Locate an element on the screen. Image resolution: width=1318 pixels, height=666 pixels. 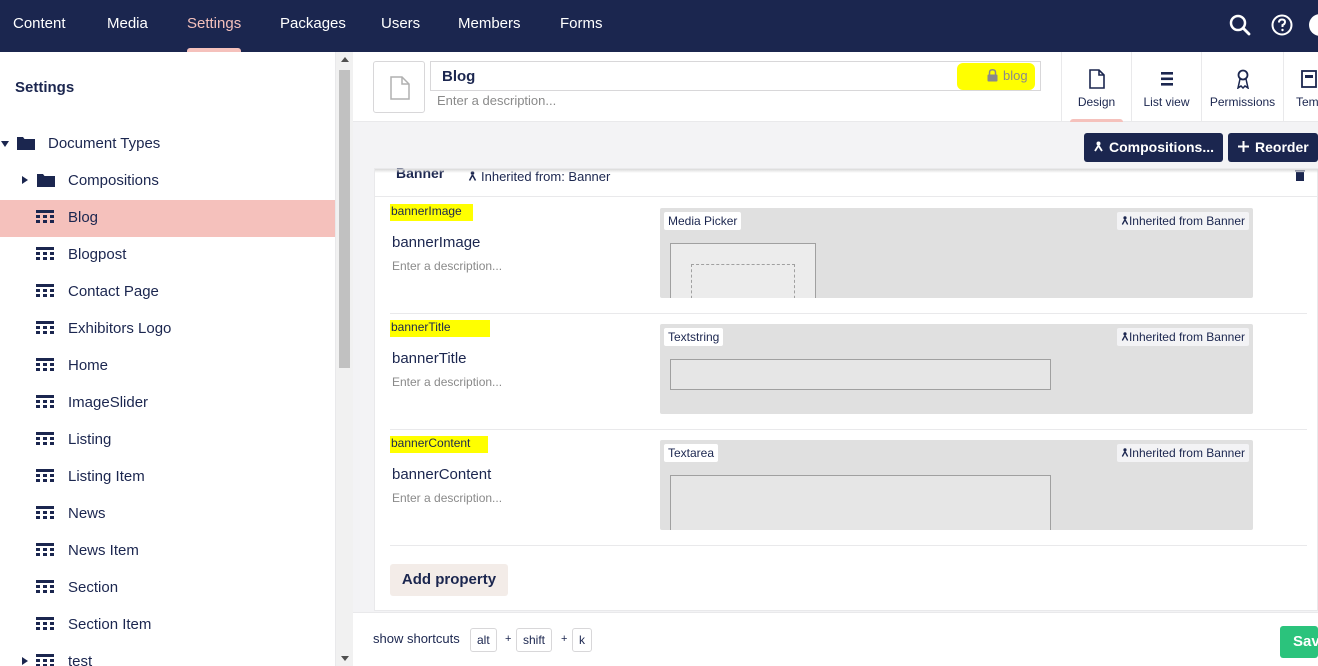
add-property-button: Add property is located at coordinates (449, 580).